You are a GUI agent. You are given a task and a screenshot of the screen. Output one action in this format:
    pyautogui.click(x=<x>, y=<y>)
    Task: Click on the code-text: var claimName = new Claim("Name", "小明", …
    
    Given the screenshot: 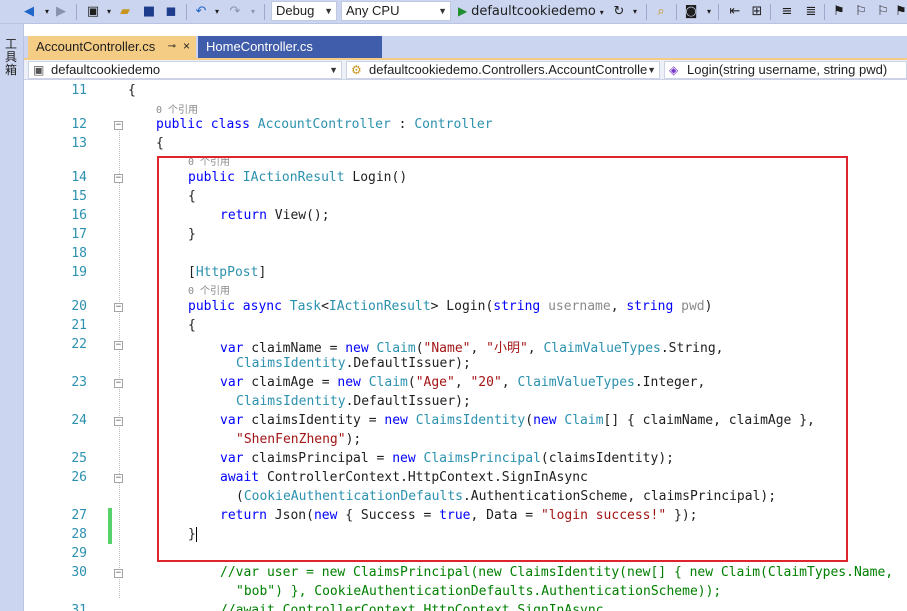 What is the action you would take?
    pyautogui.click(x=472, y=348)
    